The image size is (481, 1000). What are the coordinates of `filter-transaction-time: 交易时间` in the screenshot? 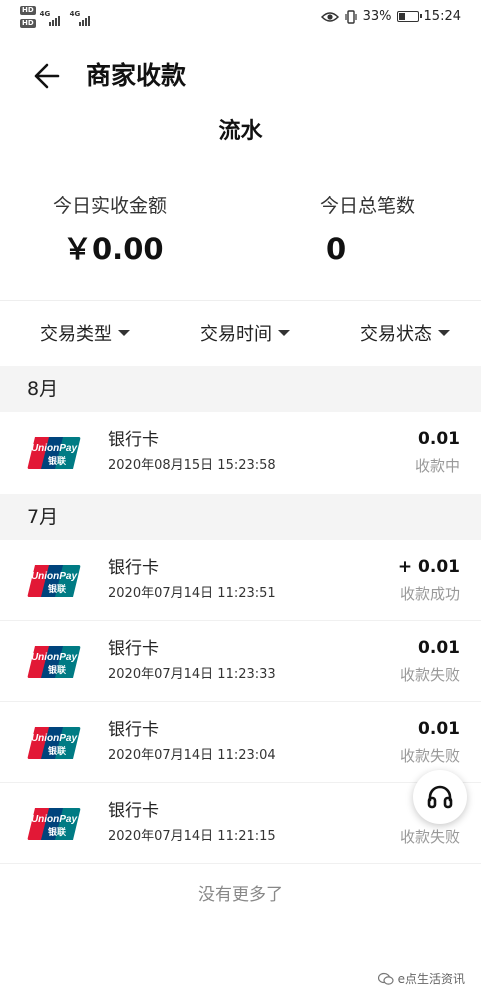 It's located at (245, 333).